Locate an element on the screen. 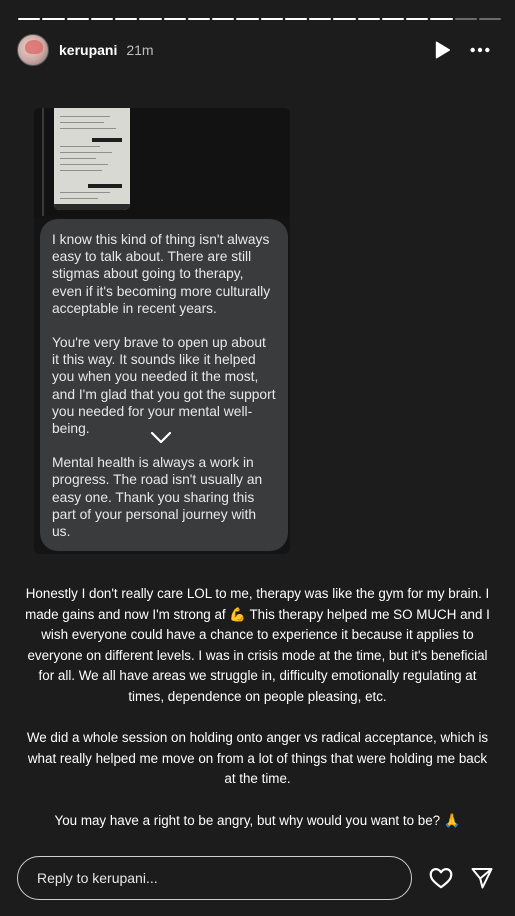  post-time: 21m is located at coordinates (140, 50).